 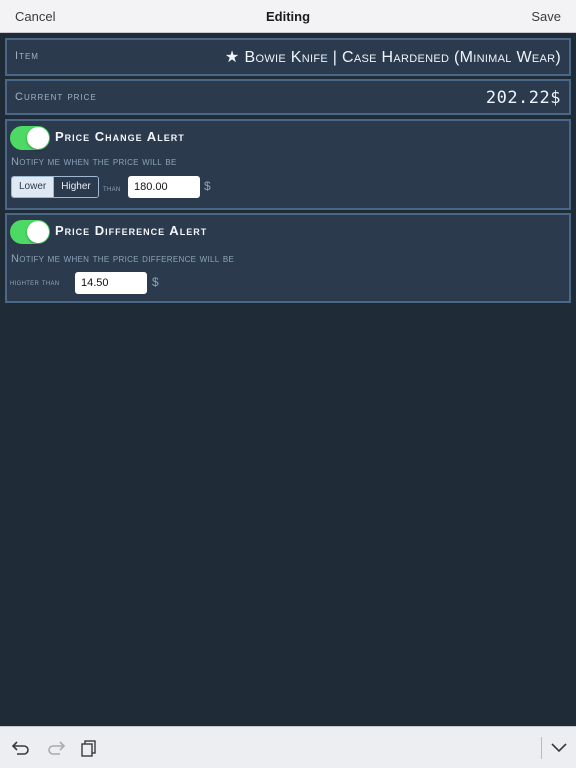 I want to click on save-button: Save, so click(x=546, y=16).